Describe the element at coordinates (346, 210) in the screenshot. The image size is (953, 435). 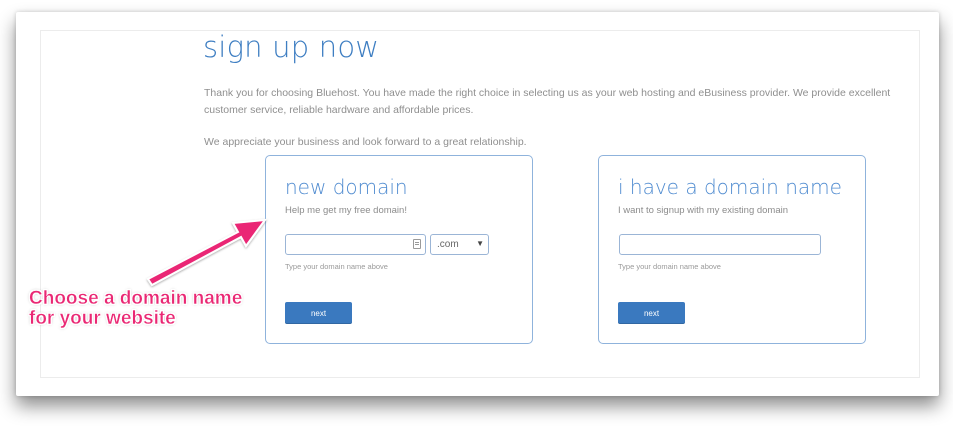
I see `new-domain-subtitle: Help me get my free domain!` at that location.